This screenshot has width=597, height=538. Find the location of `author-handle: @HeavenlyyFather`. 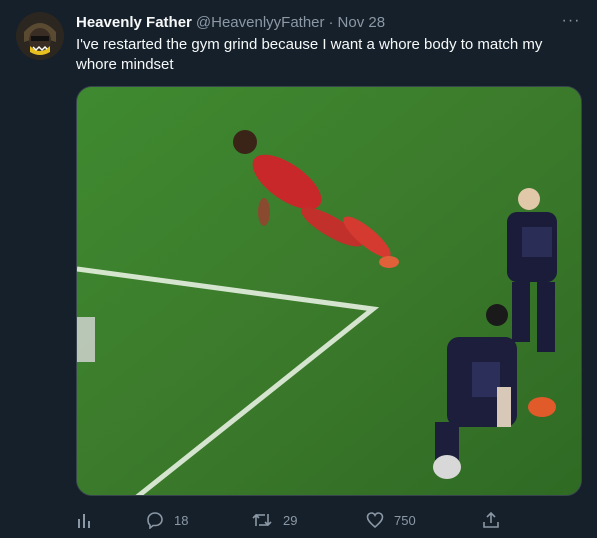

author-handle: @HeavenlyyFather is located at coordinates (260, 22).